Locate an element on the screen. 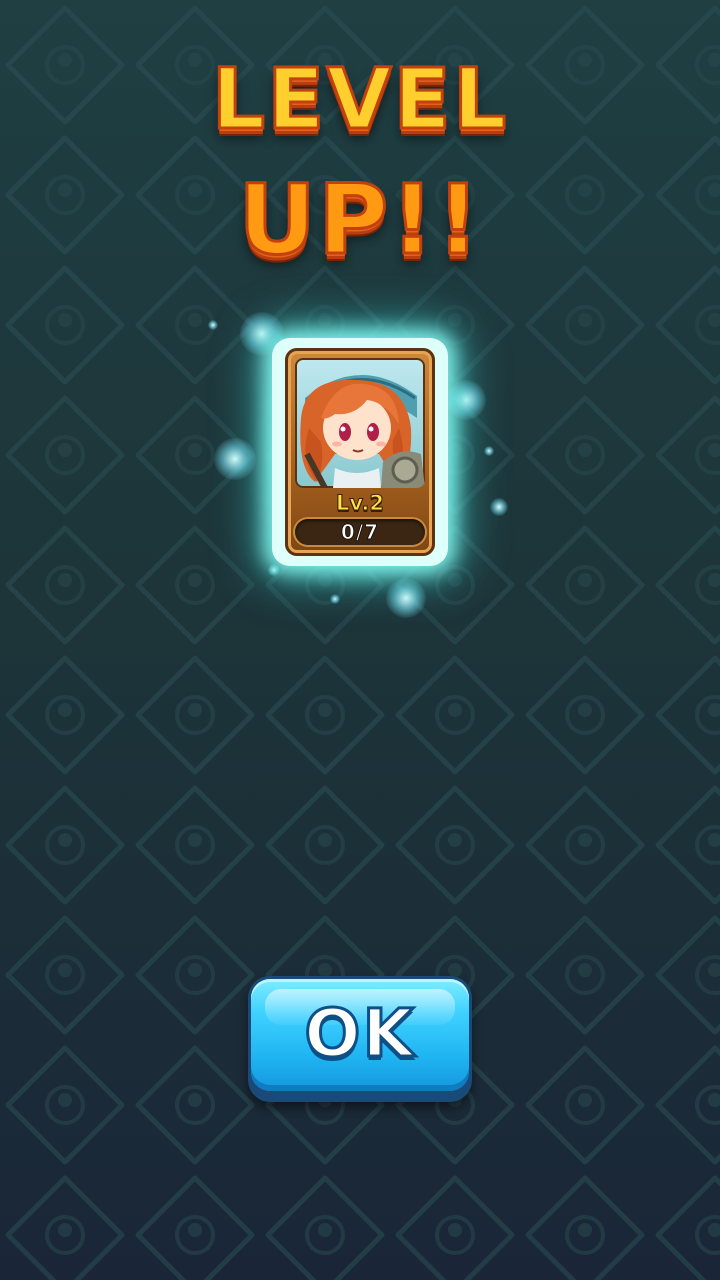 The image size is (720, 1280). ok-button: OK is located at coordinates (360, 1039).